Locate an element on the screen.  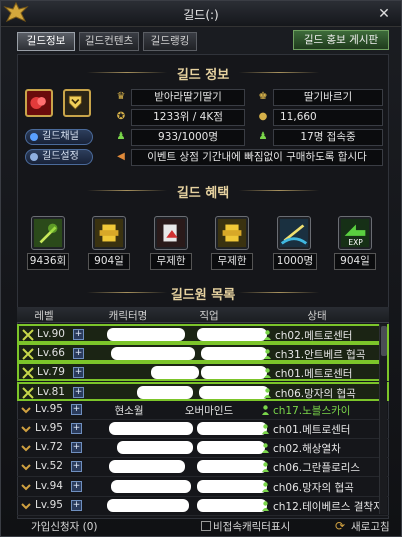
member-status: ch02.메트로센터 is located at coordinates (314, 336).